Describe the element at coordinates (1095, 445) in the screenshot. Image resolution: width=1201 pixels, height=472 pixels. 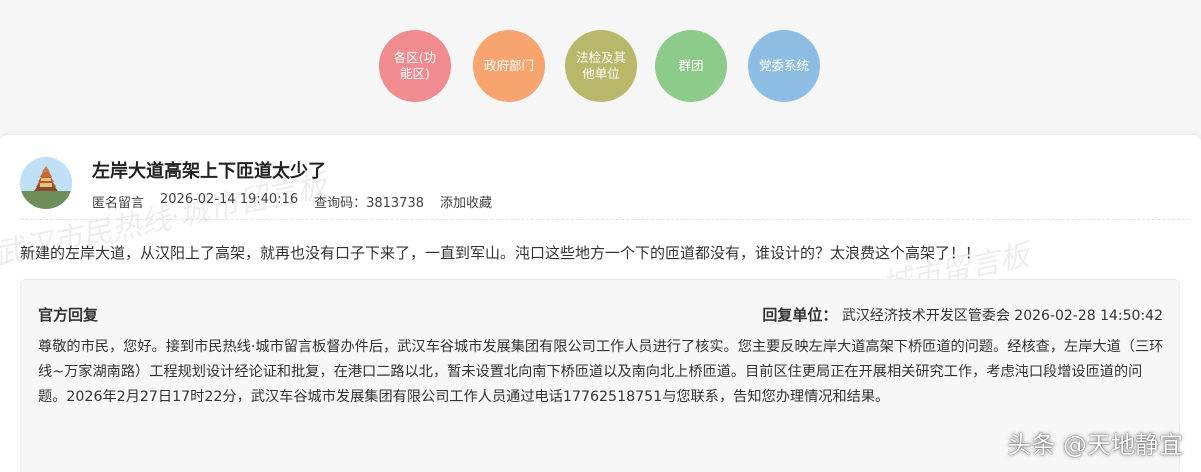
I see `corner-watermark: 头条 @天地静宜` at that location.